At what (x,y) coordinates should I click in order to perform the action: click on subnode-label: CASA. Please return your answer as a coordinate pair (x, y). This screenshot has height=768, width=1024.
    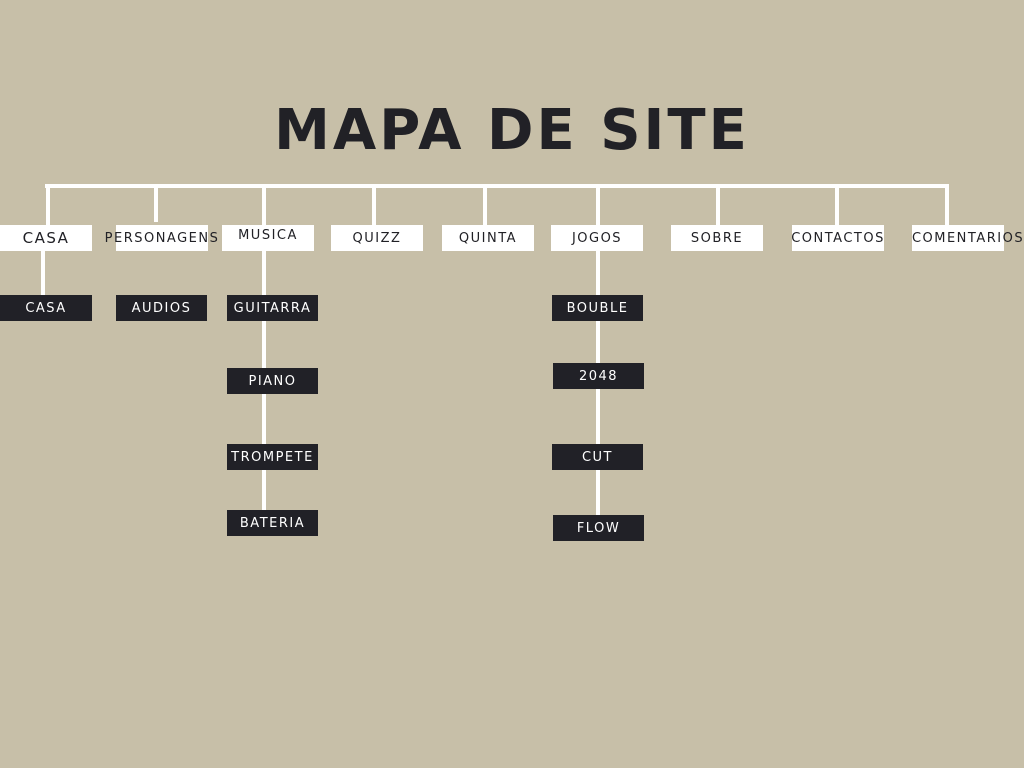
    Looking at the image, I should click on (46, 308).